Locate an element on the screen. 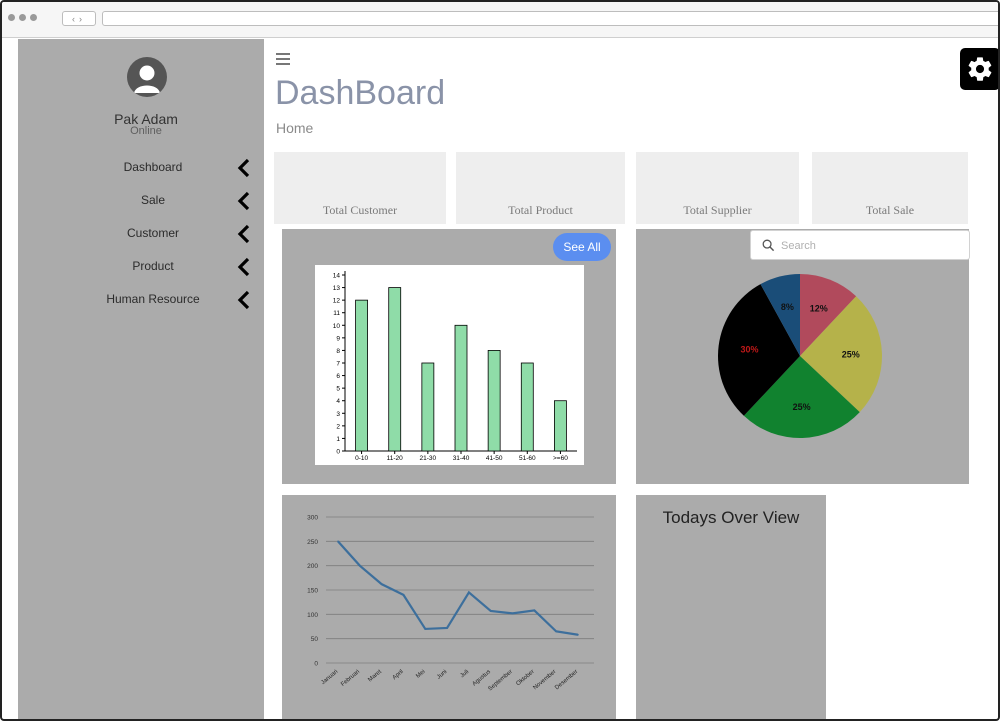 This screenshot has width=1000, height=721. back-forward-buttons: ‹› is located at coordinates (79, 18).